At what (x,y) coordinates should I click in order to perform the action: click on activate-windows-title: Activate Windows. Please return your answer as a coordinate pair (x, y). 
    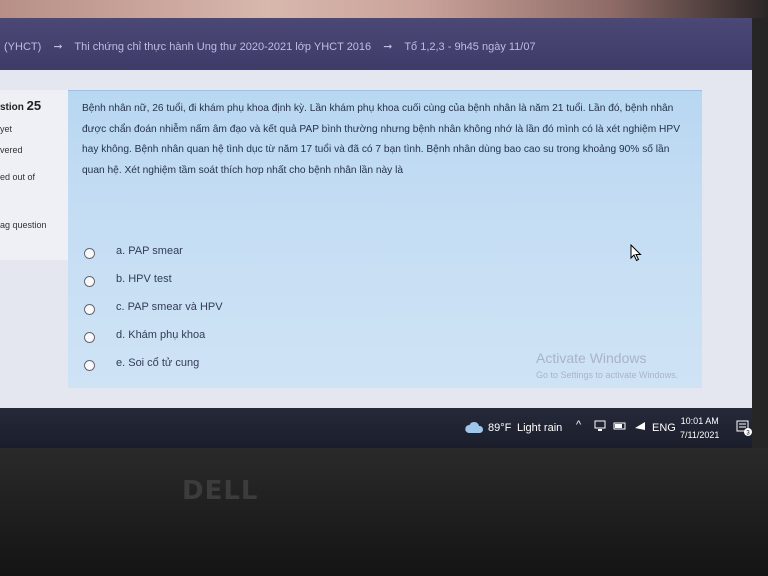
    Looking at the image, I should click on (591, 358).